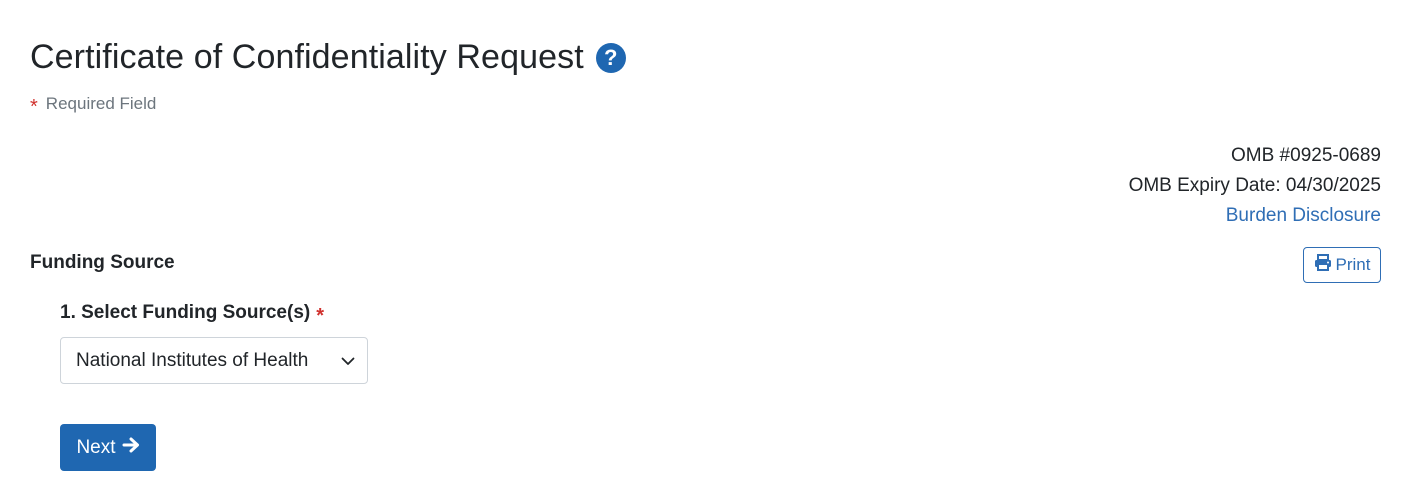  What do you see at coordinates (1303, 215) in the screenshot?
I see `burden-disclosure-link: Burden Disclosure` at bounding box center [1303, 215].